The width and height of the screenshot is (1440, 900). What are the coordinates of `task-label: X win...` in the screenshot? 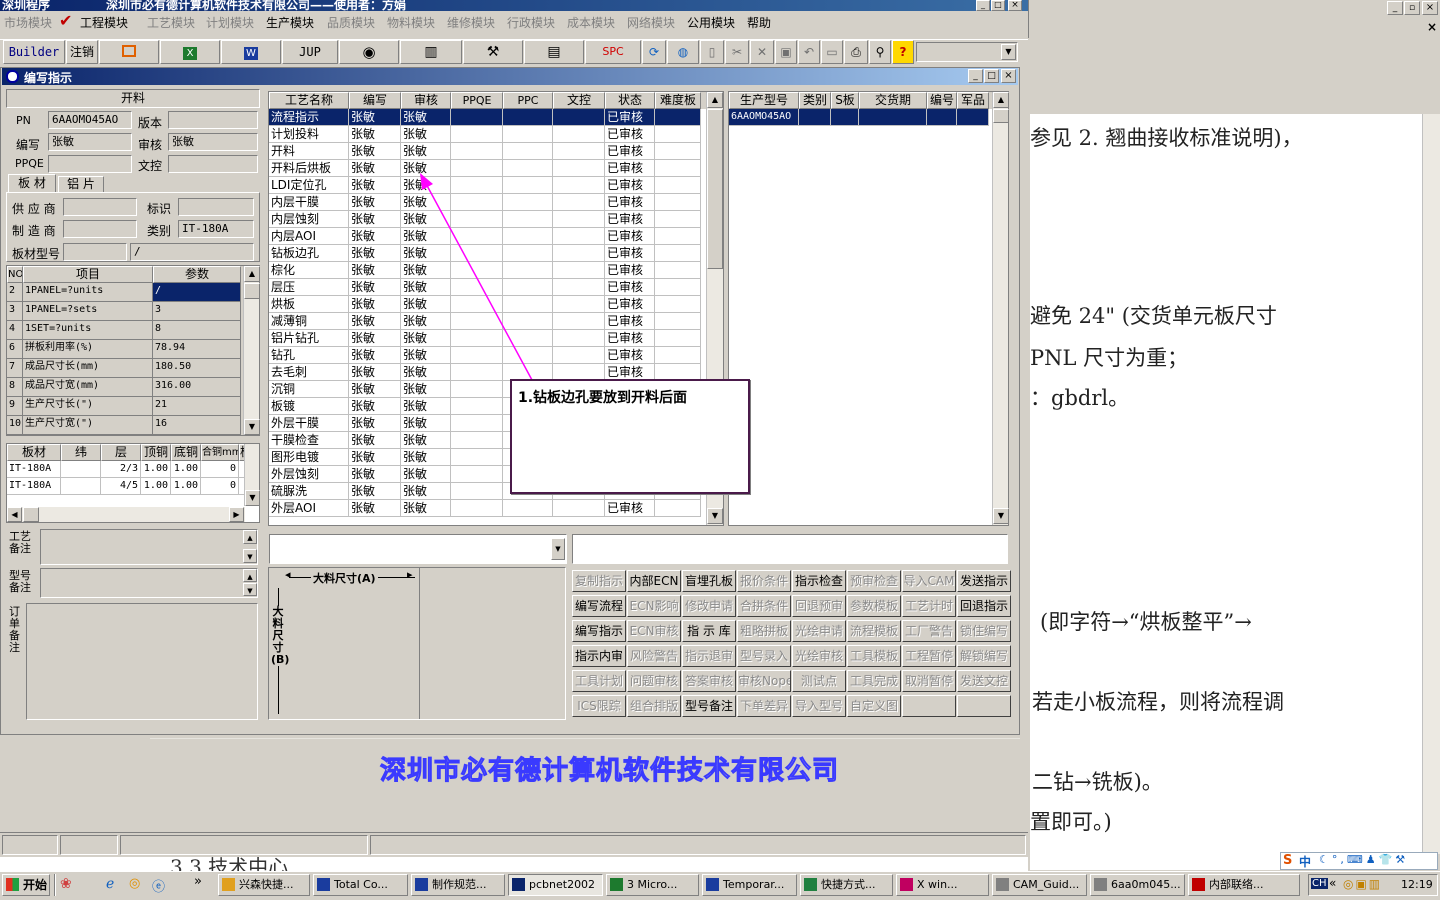 It's located at (937, 884).